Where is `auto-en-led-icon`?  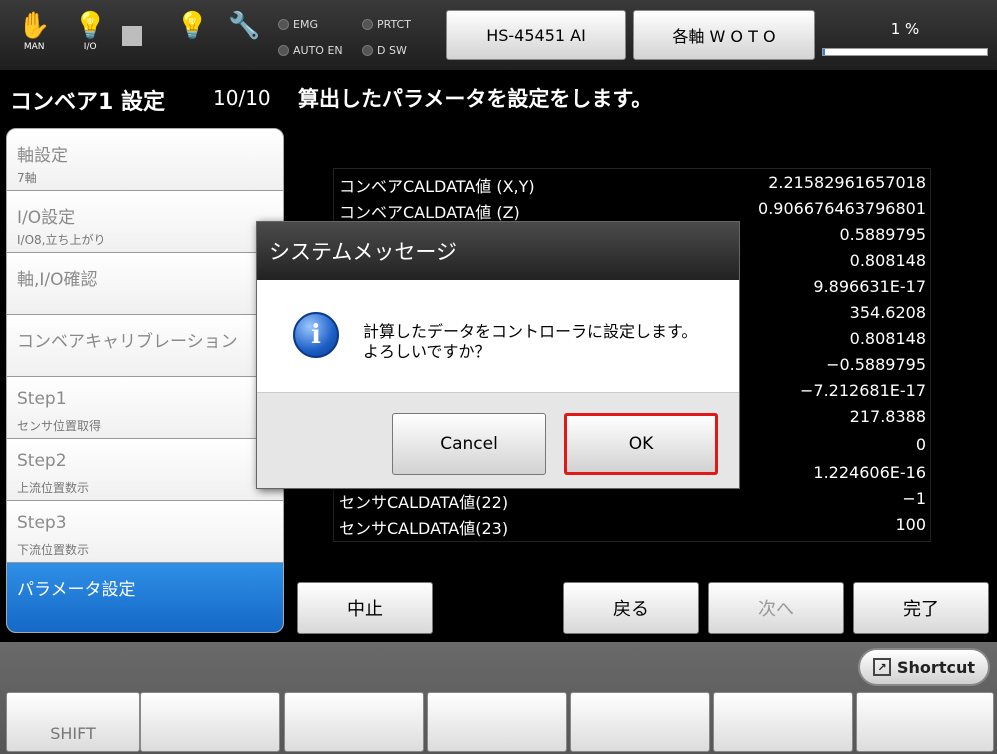
auto-en-led-icon is located at coordinates (283, 50).